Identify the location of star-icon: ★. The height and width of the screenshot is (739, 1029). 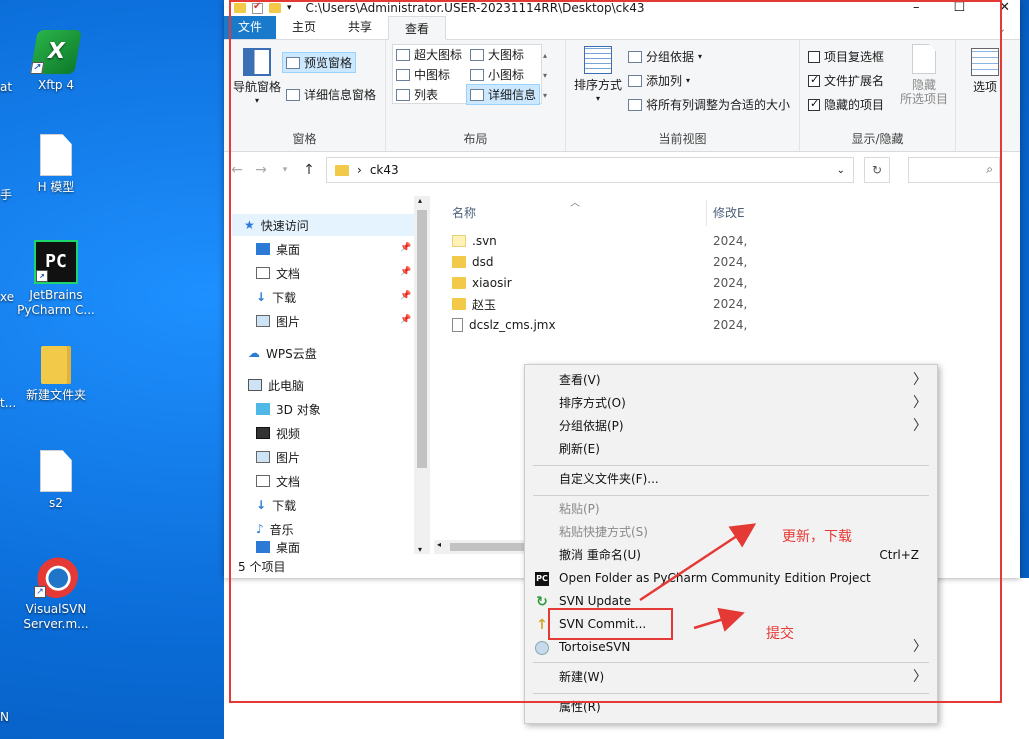
(249, 225).